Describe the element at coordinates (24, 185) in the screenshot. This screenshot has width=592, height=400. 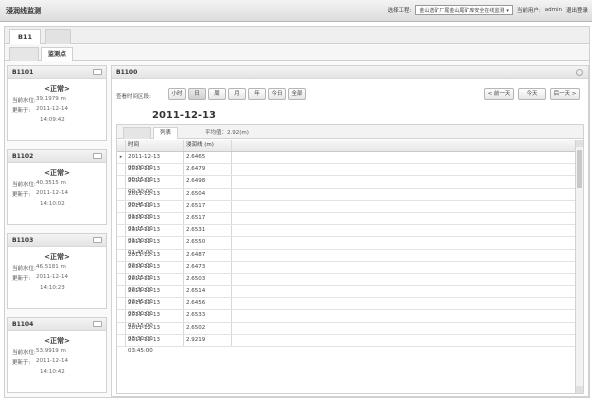
I see `level-label: 当前水位:` at that location.